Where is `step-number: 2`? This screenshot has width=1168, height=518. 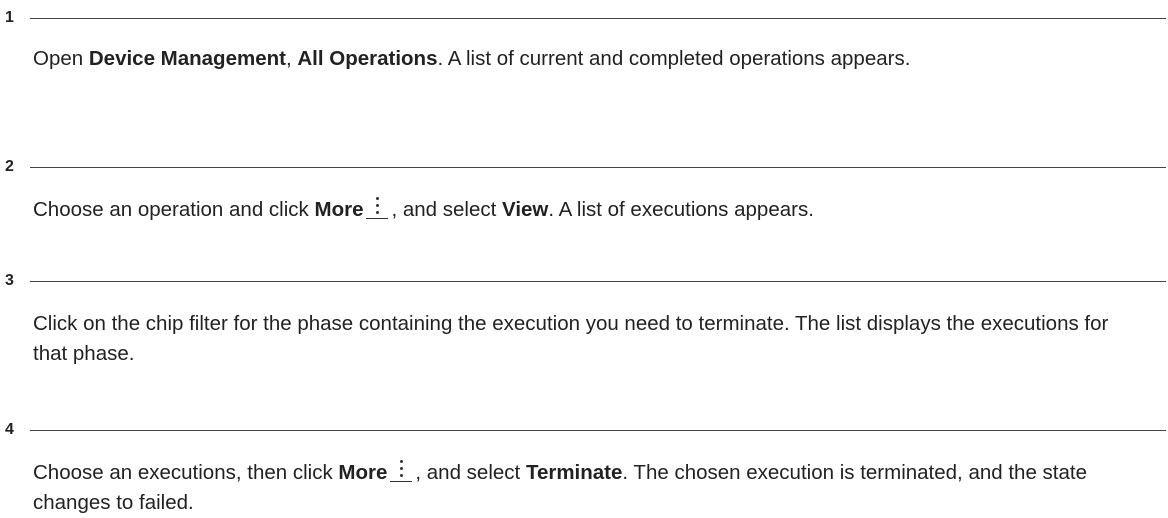
step-number: 2 is located at coordinates (9, 166).